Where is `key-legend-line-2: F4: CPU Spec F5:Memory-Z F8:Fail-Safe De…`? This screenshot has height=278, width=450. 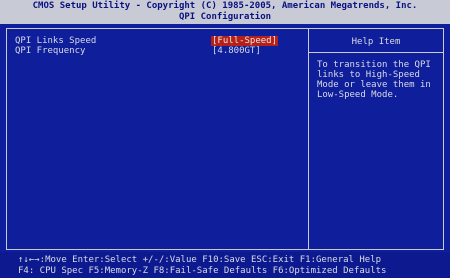
key-legend-line-2: F4: CPU Spec F5:Memory-Z F8:Fail-Safe De… is located at coordinates (202, 271).